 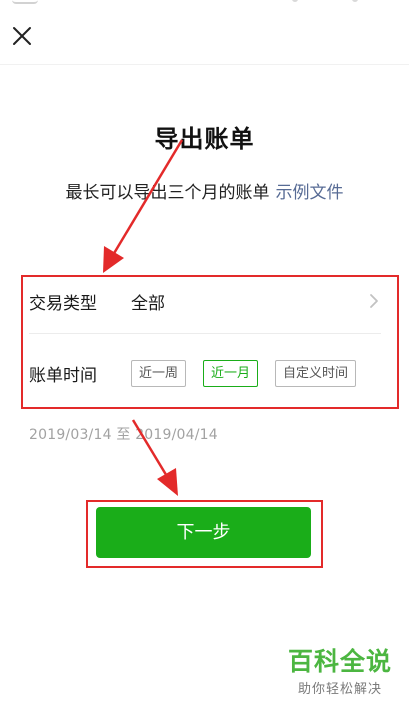 I want to click on date-range-text: 2019/03/14 至 2019/04/14, so click(x=123, y=435).